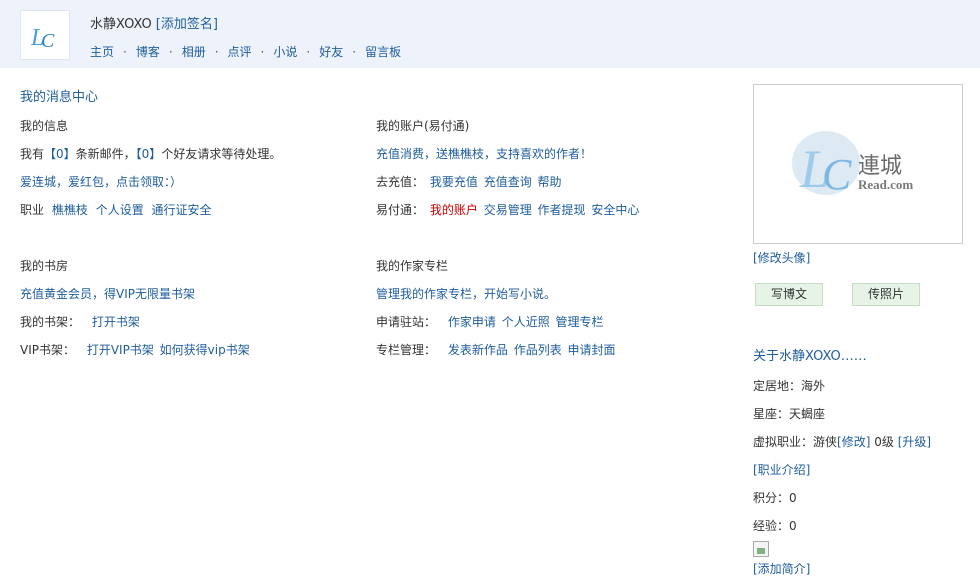 This screenshot has height=578, width=980. I want to click on passport-security-link: 通行证安全, so click(182, 210).